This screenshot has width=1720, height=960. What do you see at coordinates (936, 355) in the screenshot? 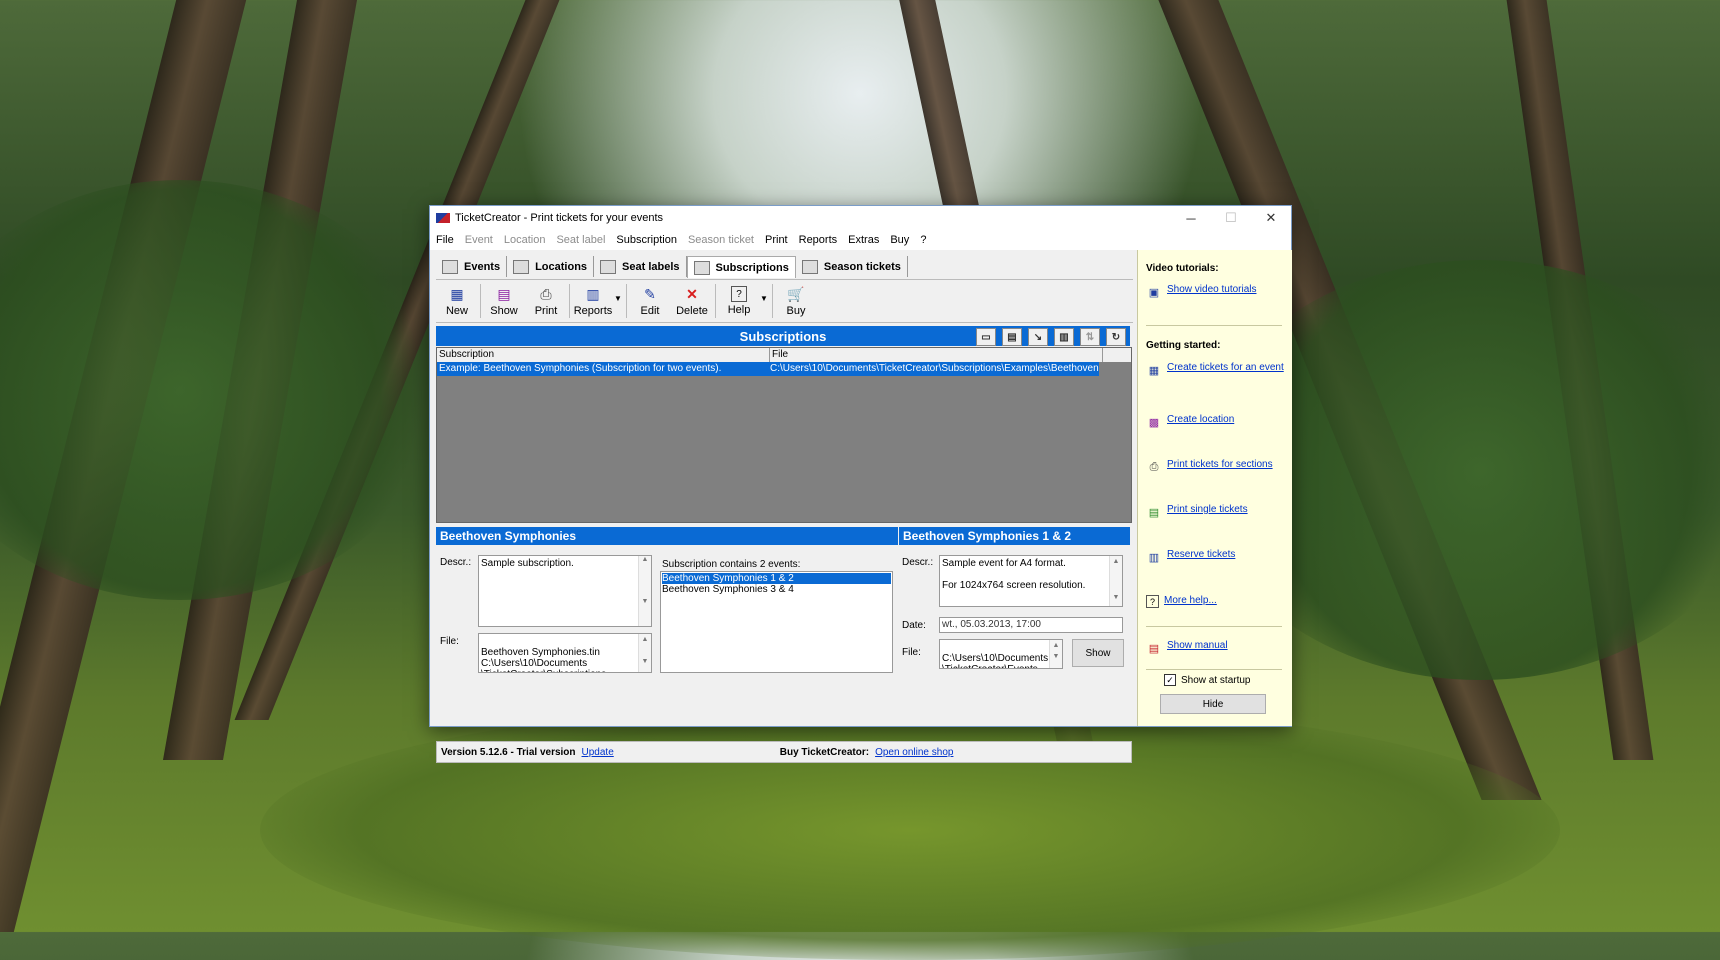
I see `column-file: File` at bounding box center [936, 355].